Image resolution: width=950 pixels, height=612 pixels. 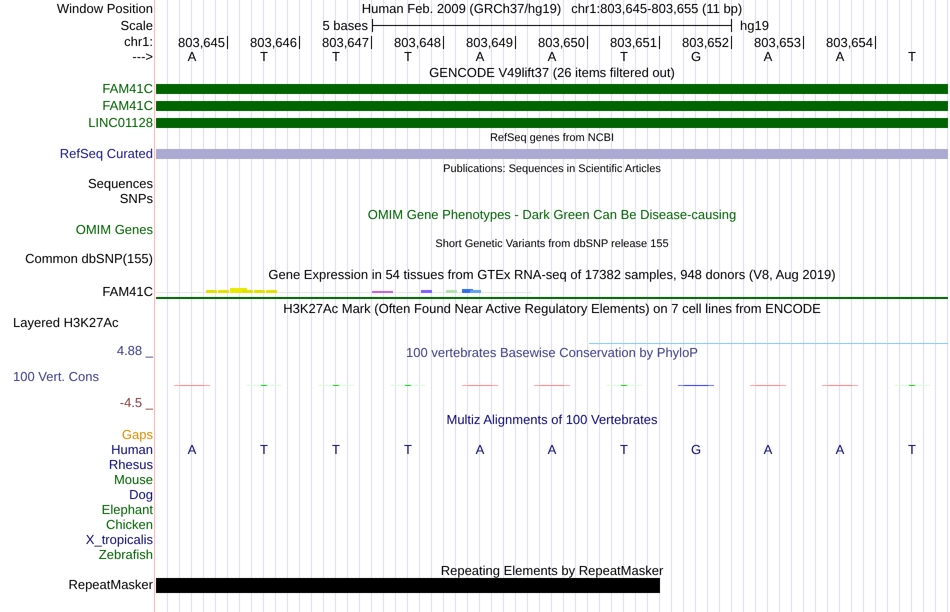 I want to click on track-label: Common dbSNP(155), so click(x=76, y=258).